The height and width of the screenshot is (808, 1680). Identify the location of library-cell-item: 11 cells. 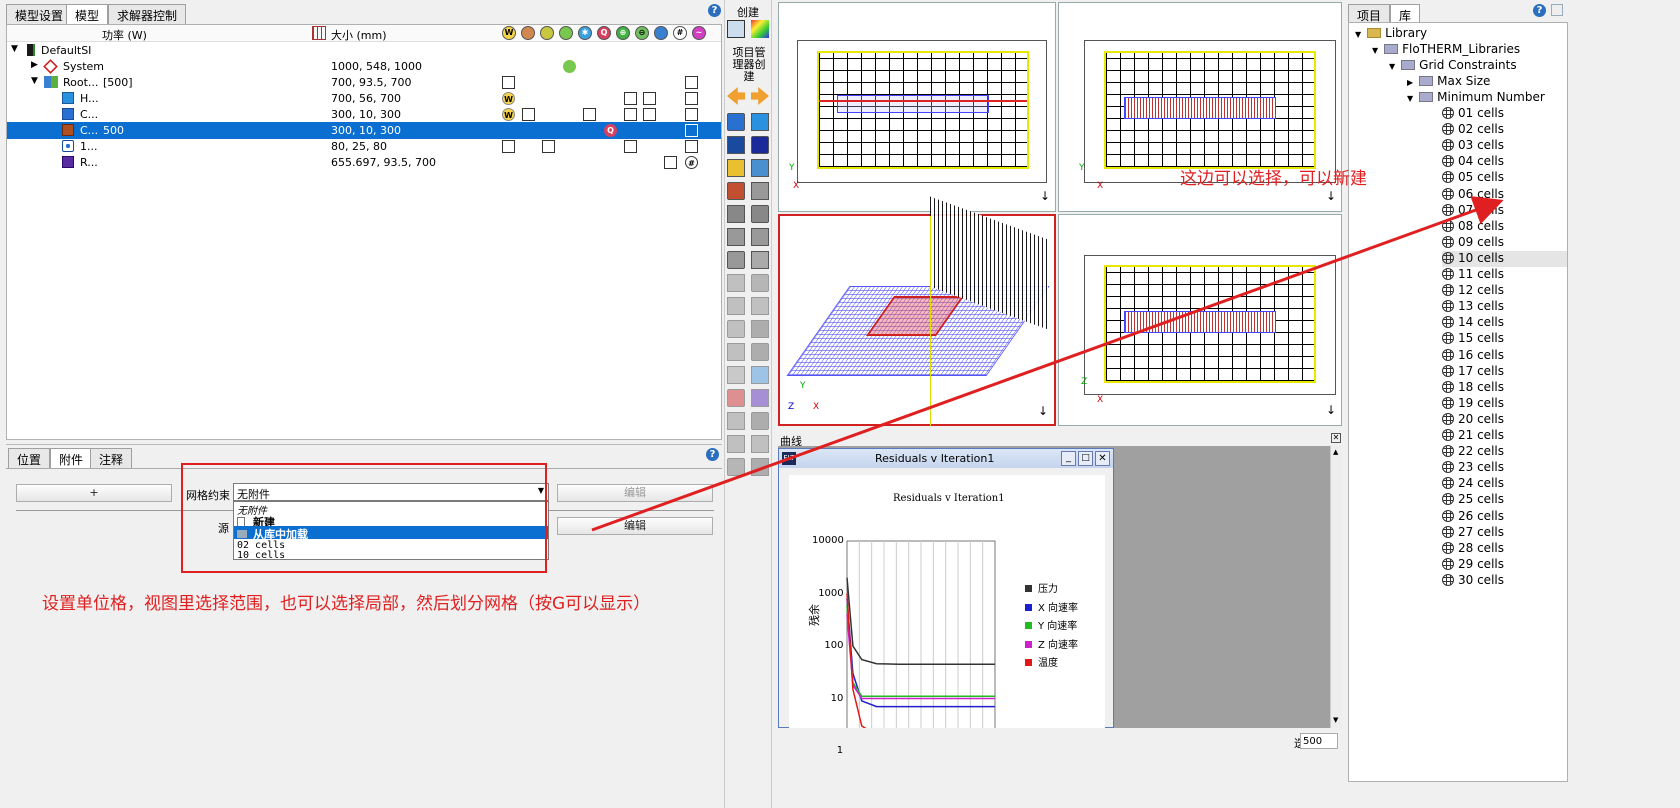
(1473, 275).